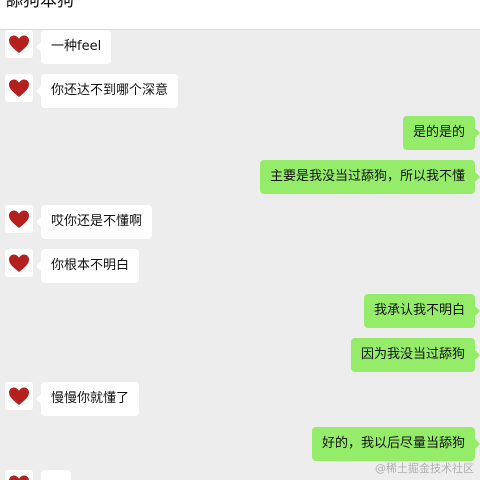 Image resolution: width=480 pixels, height=480 pixels. Describe the element at coordinates (424, 468) in the screenshot. I see `watermark: @稀土掘金技术社区` at that location.